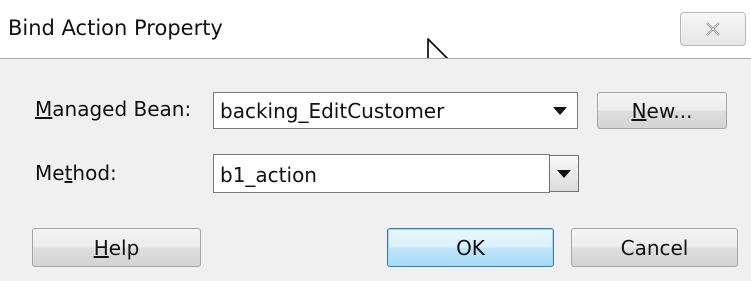  Describe the element at coordinates (113, 109) in the screenshot. I see `managed-bean-label: Managed Bean:` at that location.